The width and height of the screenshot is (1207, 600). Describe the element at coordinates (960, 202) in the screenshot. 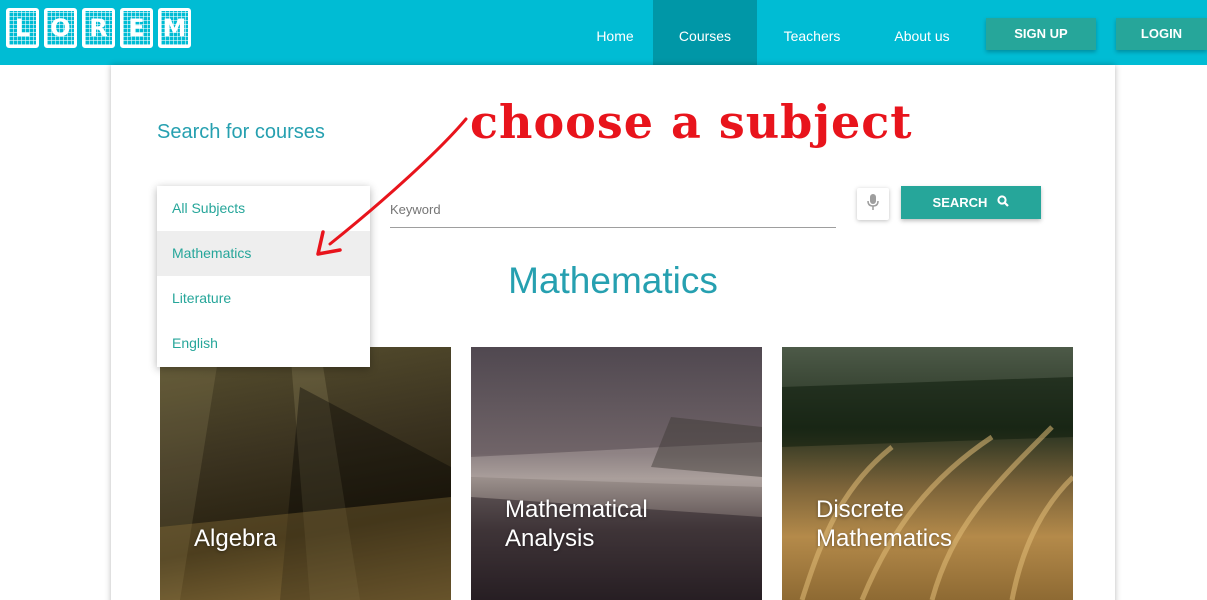

I see `search-button-label: SEARCH` at that location.